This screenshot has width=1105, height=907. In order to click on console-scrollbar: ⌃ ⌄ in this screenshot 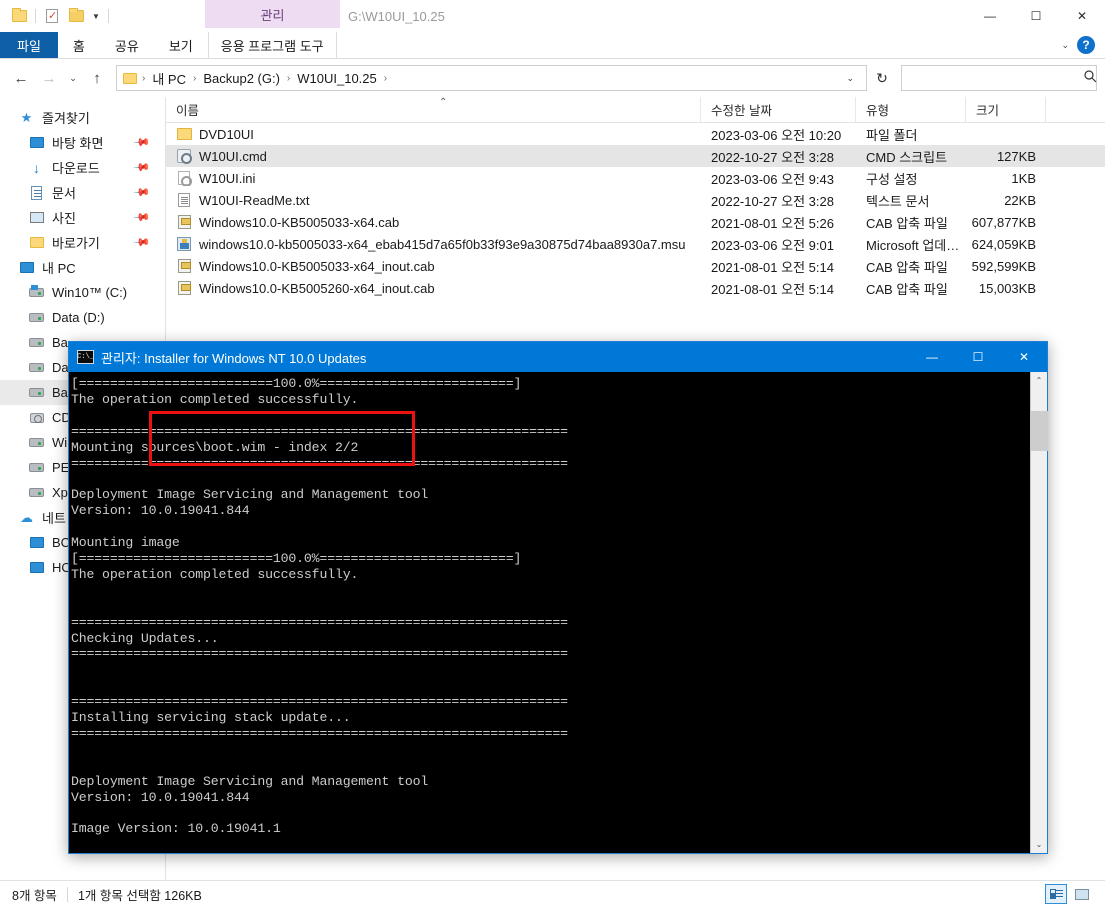, I will do `click(1039, 612)`.